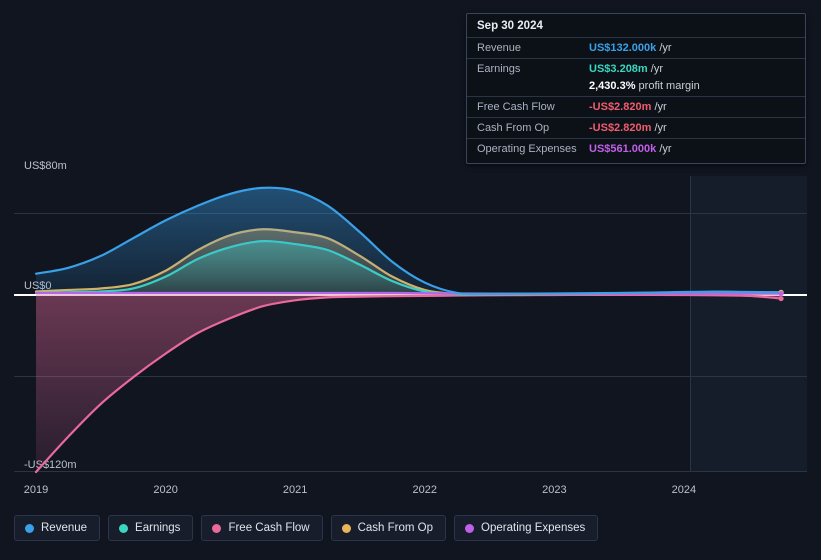 The image size is (821, 560). I want to click on y-axis-label-top: US$80m, so click(45, 166).